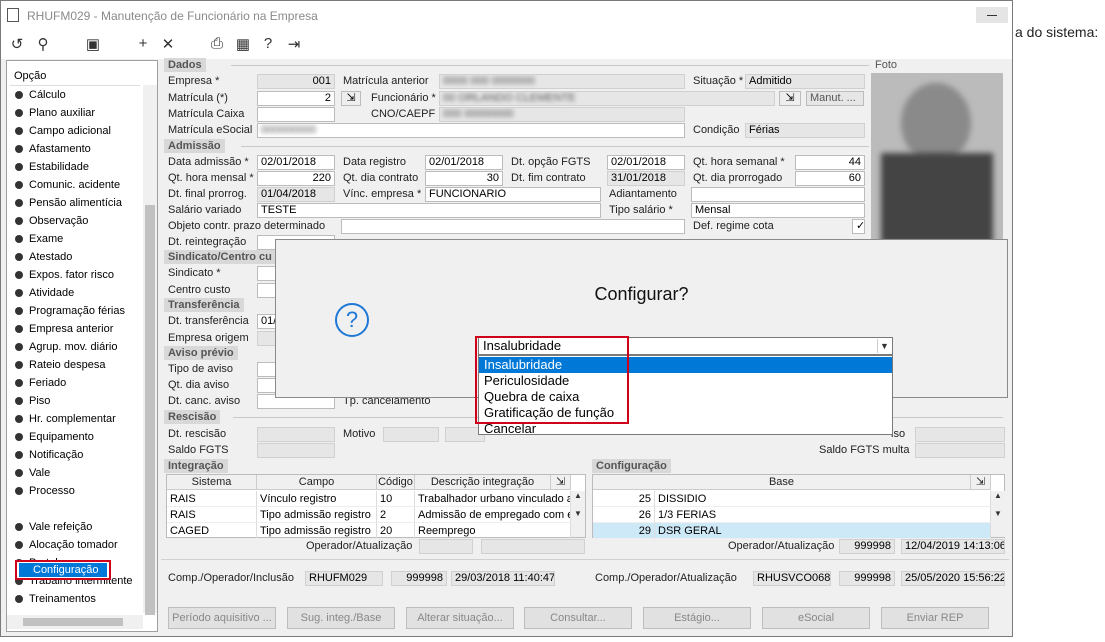  Describe the element at coordinates (884, 346) in the screenshot. I see `chevron-down-icon: ▼` at that location.